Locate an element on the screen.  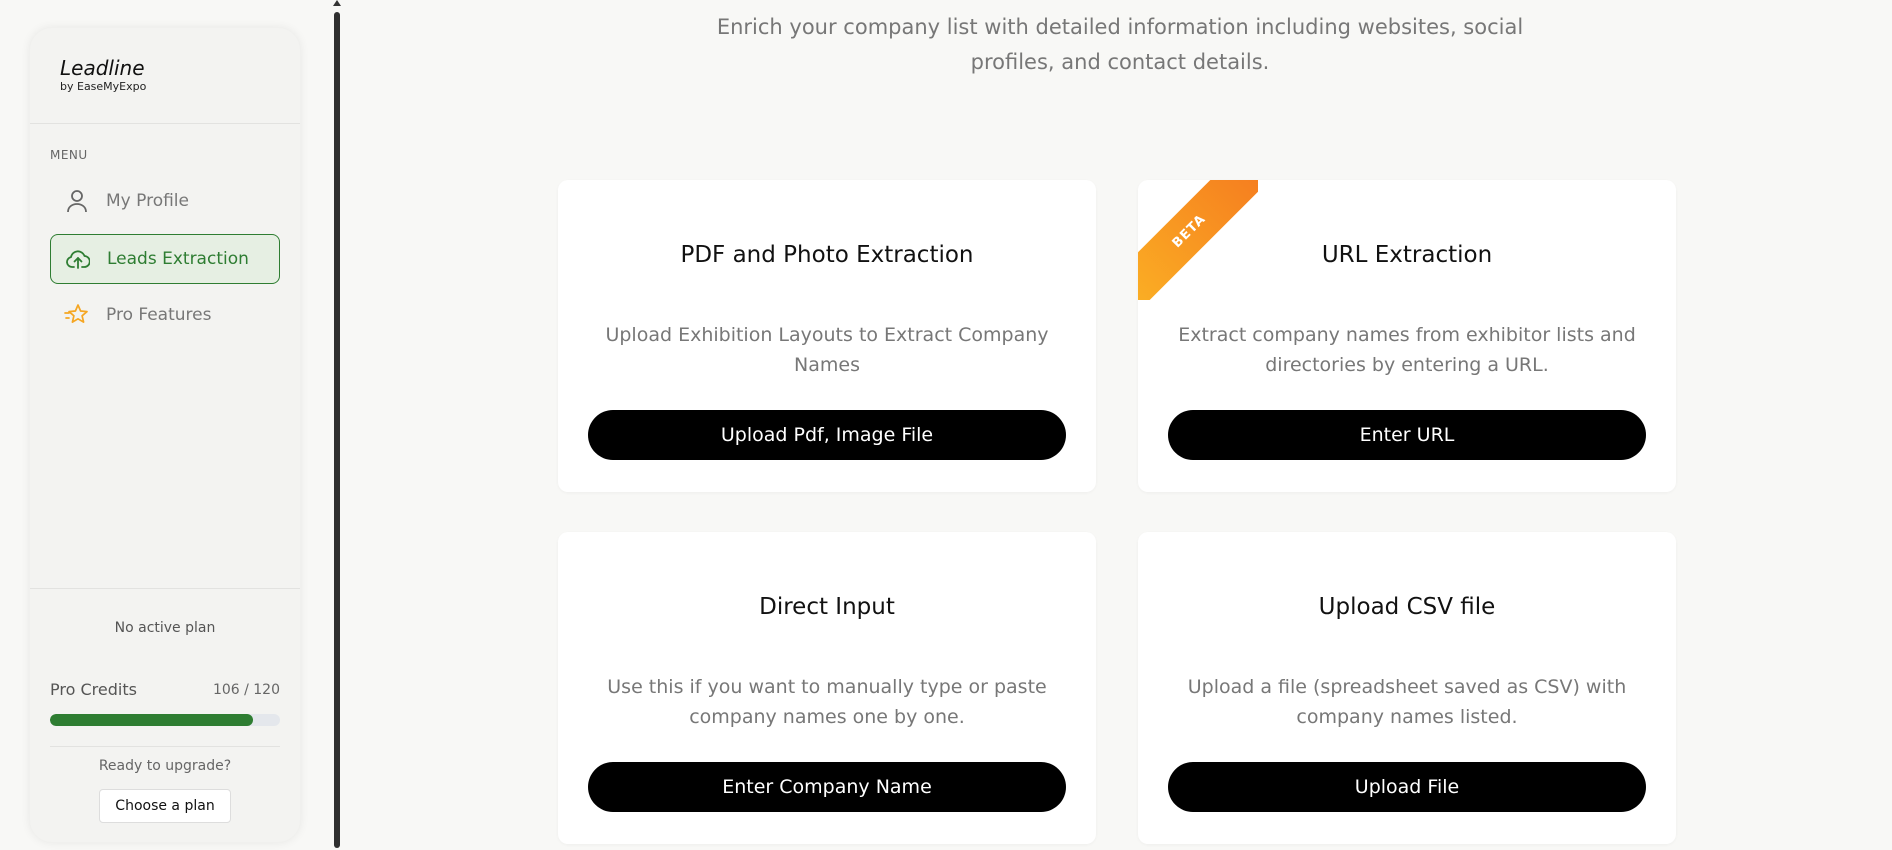
star-icon is located at coordinates (77, 315).